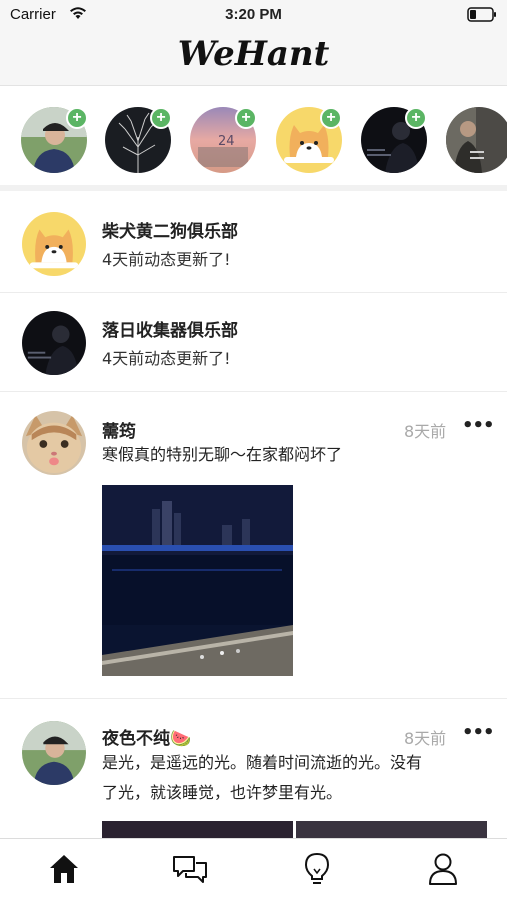 The width and height of the screenshot is (507, 900). I want to click on post-text-line-2: 了光，就该睡觉，也许梦里有光。, so click(222, 792).